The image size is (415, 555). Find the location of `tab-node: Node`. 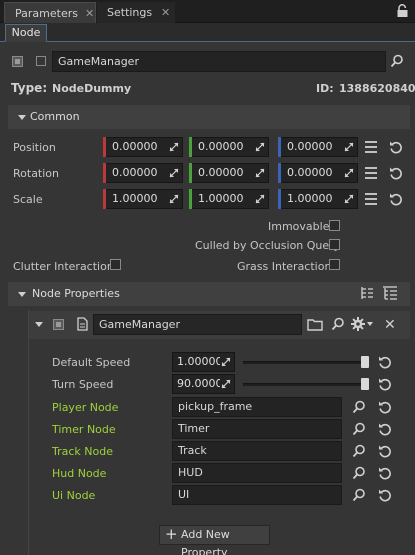

tab-node: Node is located at coordinates (26, 33).